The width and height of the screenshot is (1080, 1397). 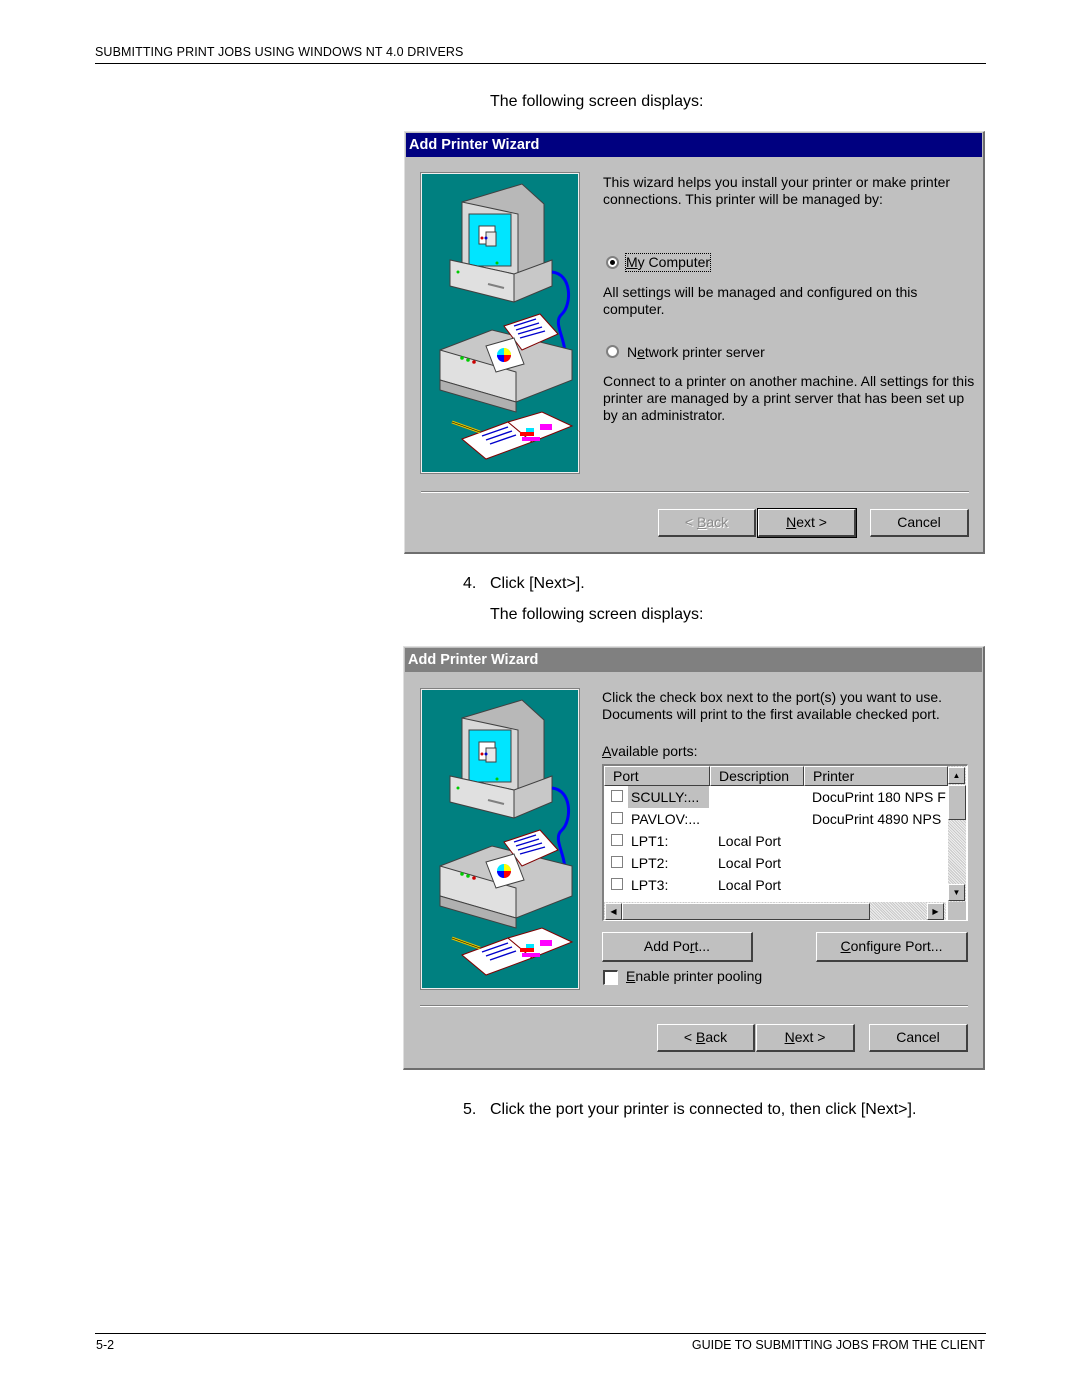 What do you see at coordinates (631, 976) in the screenshot?
I see `mnemonic: E` at bounding box center [631, 976].